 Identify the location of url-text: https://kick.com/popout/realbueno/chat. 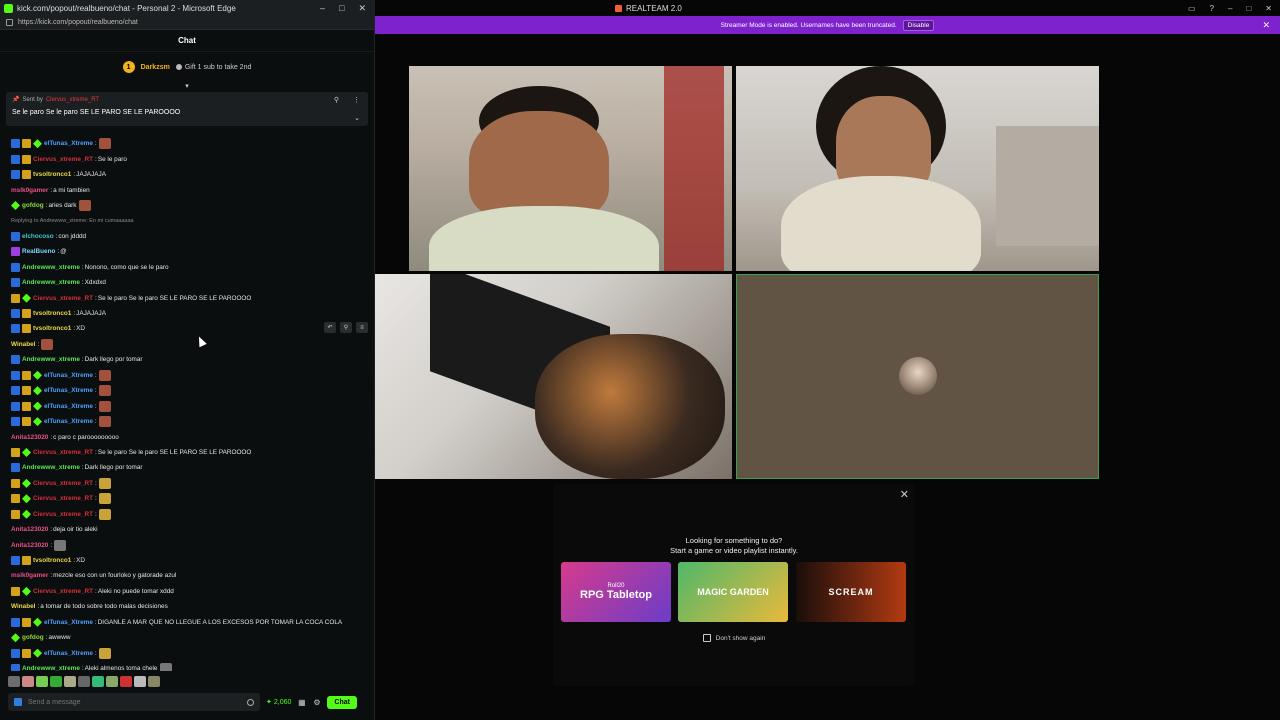
(196, 22).